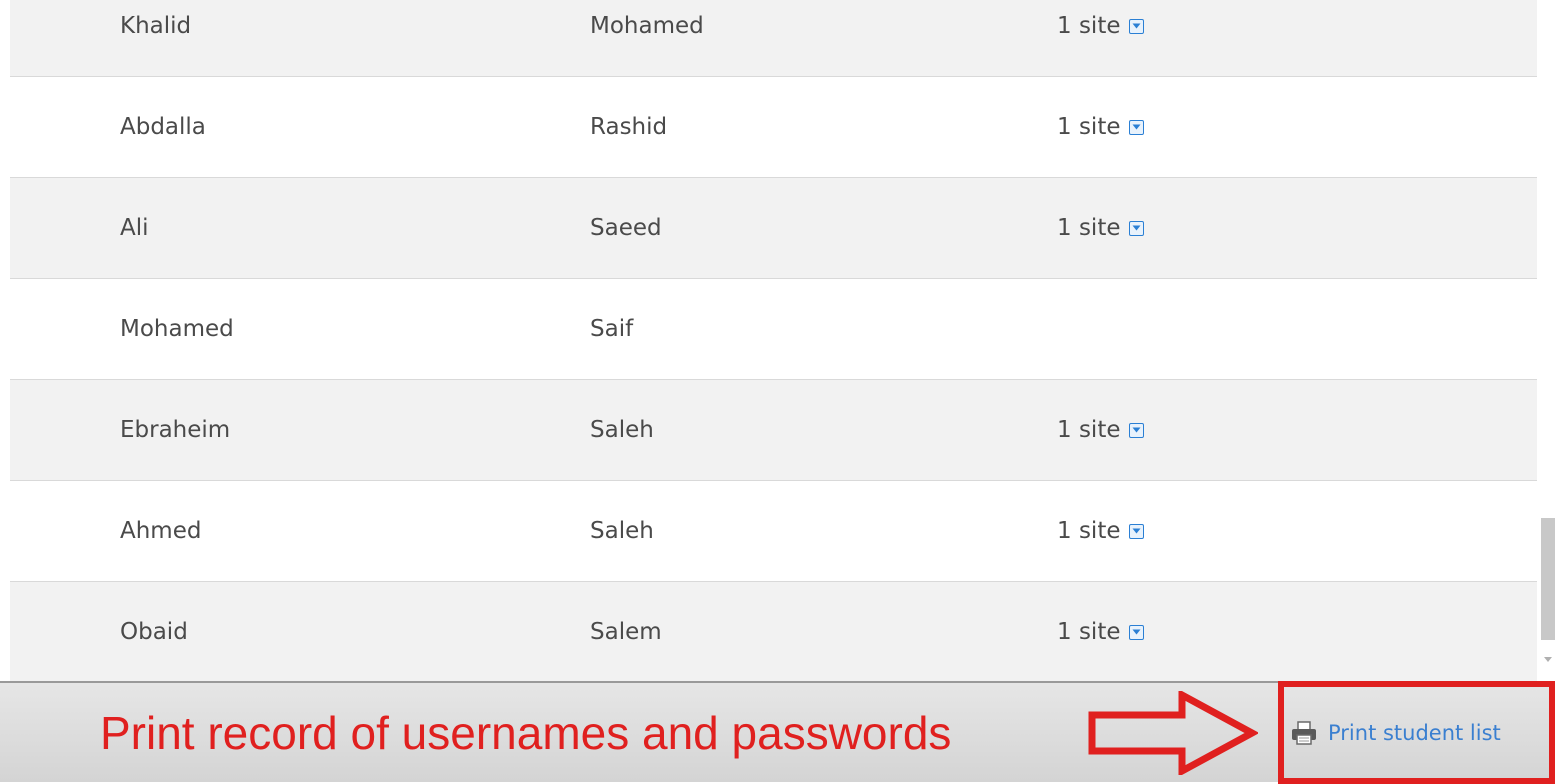 Image resolution: width=1555 pixels, height=784 pixels. What do you see at coordinates (1414, 732) in the screenshot?
I see `print-student-list-label: Print student list` at bounding box center [1414, 732].